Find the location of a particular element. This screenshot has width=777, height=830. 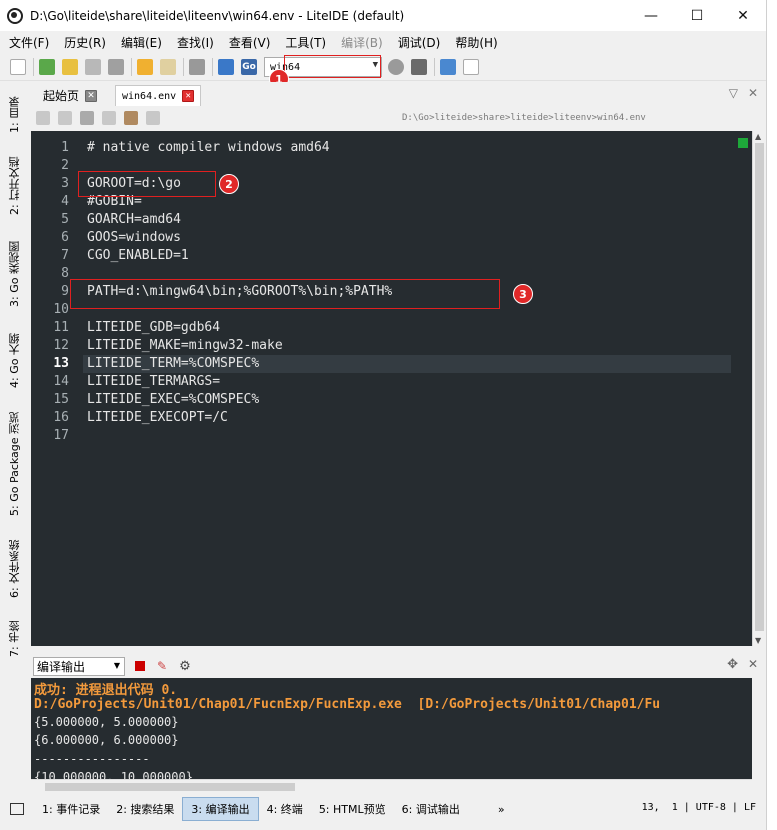

code-line: GOARCH=amd64 is located at coordinates (134, 219).